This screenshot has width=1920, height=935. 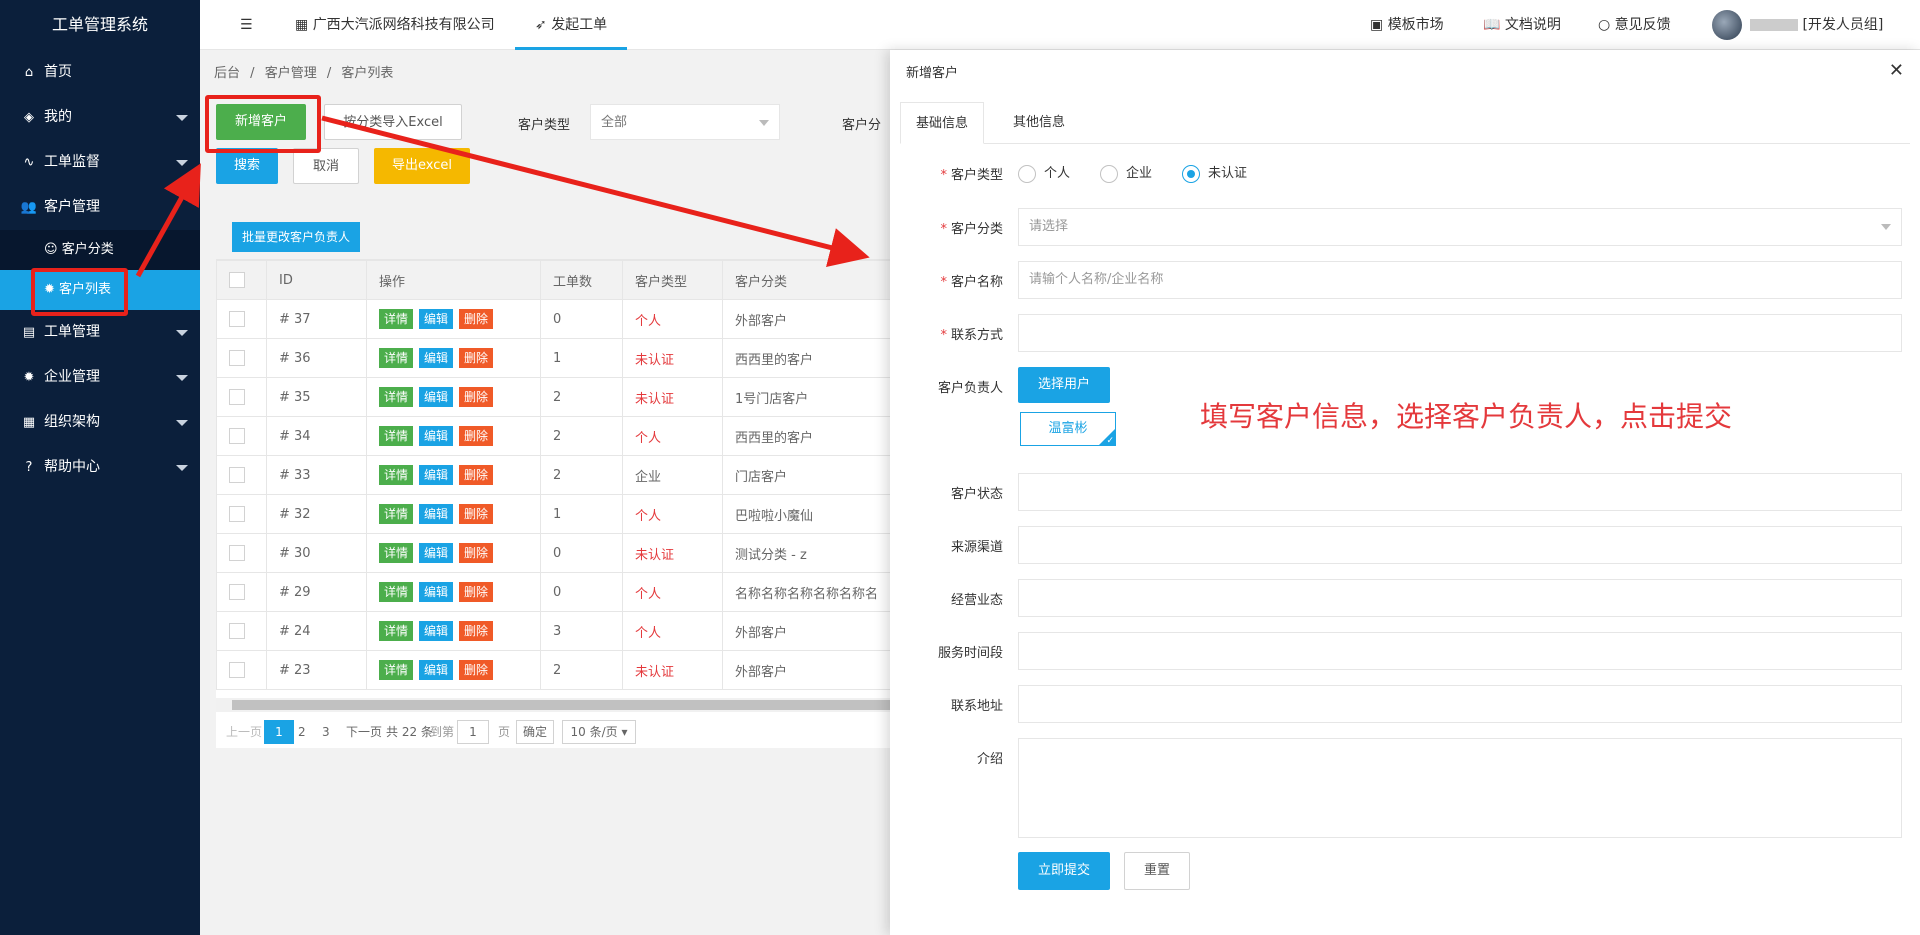 I want to click on cancel-button: 取消, so click(x=326, y=166).